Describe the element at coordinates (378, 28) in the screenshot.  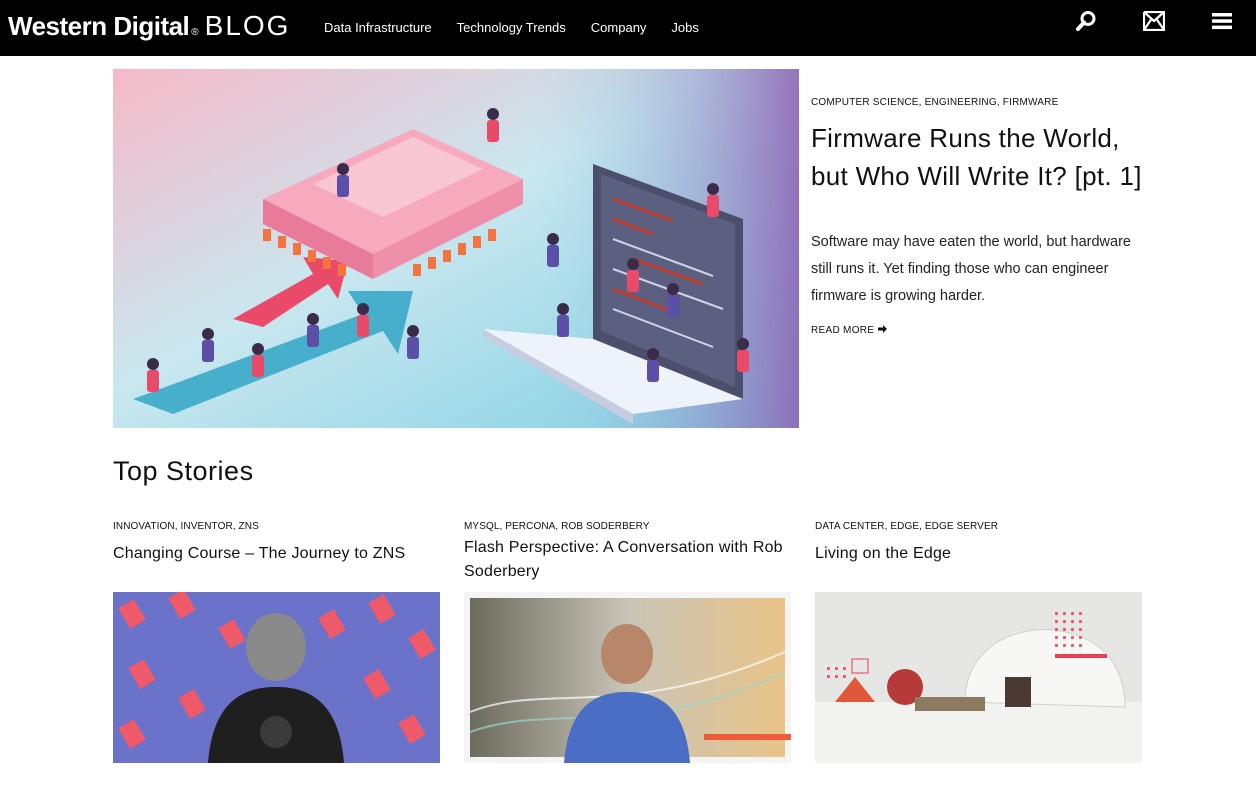
I see `nav-data-infrastructure: Data Infrastructure` at that location.